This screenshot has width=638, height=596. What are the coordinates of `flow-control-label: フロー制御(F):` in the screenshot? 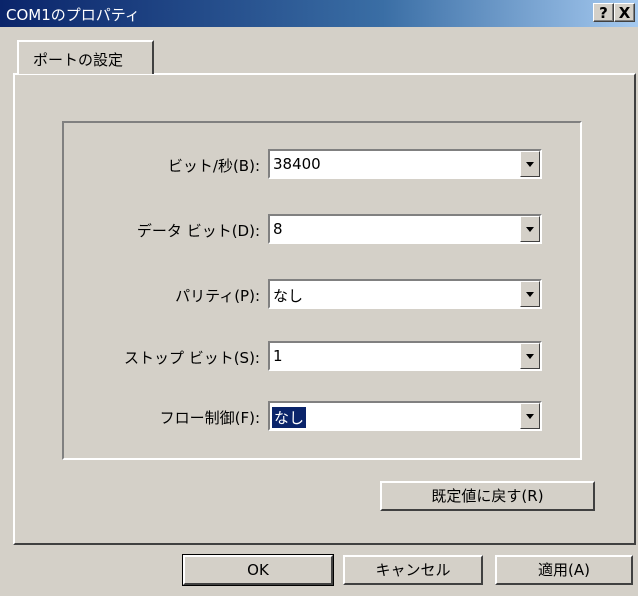 It's located at (209, 418).